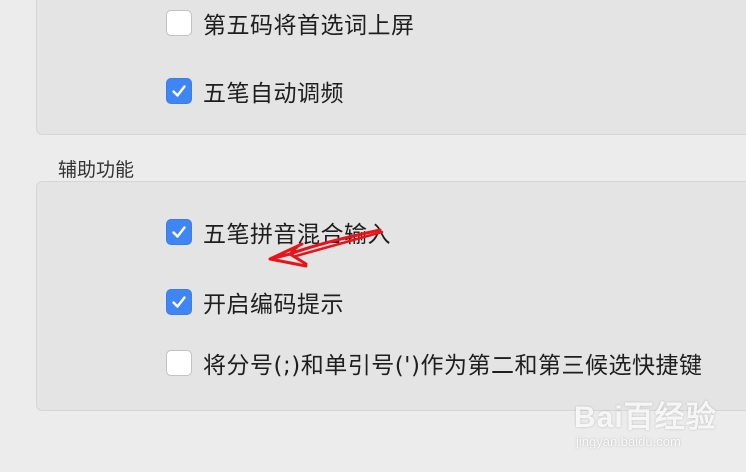  I want to click on option-code-hint: 开启编码提示, so click(255, 302).